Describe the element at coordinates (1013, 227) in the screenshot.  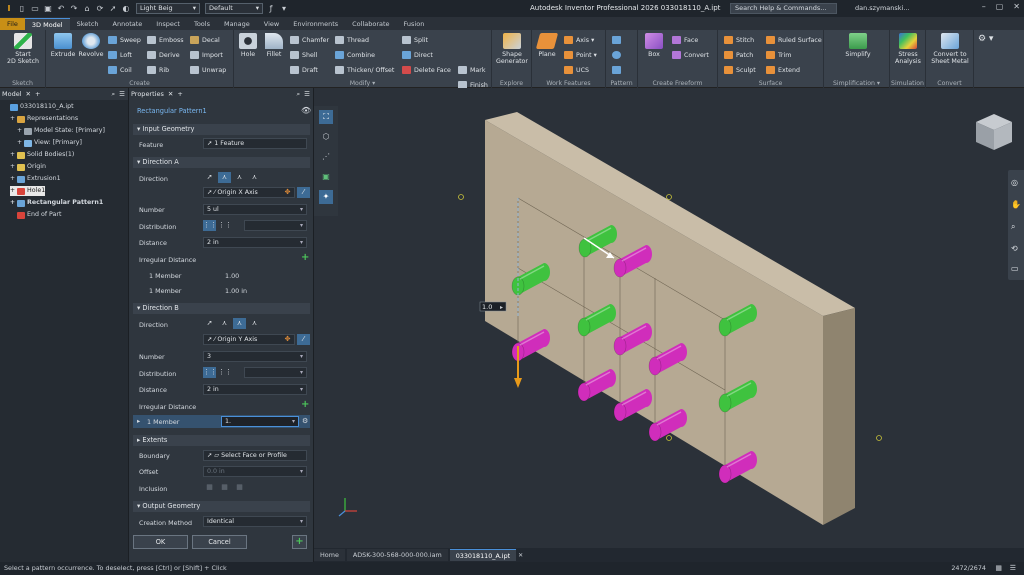
I see `zoom-icon: ⌕` at that location.